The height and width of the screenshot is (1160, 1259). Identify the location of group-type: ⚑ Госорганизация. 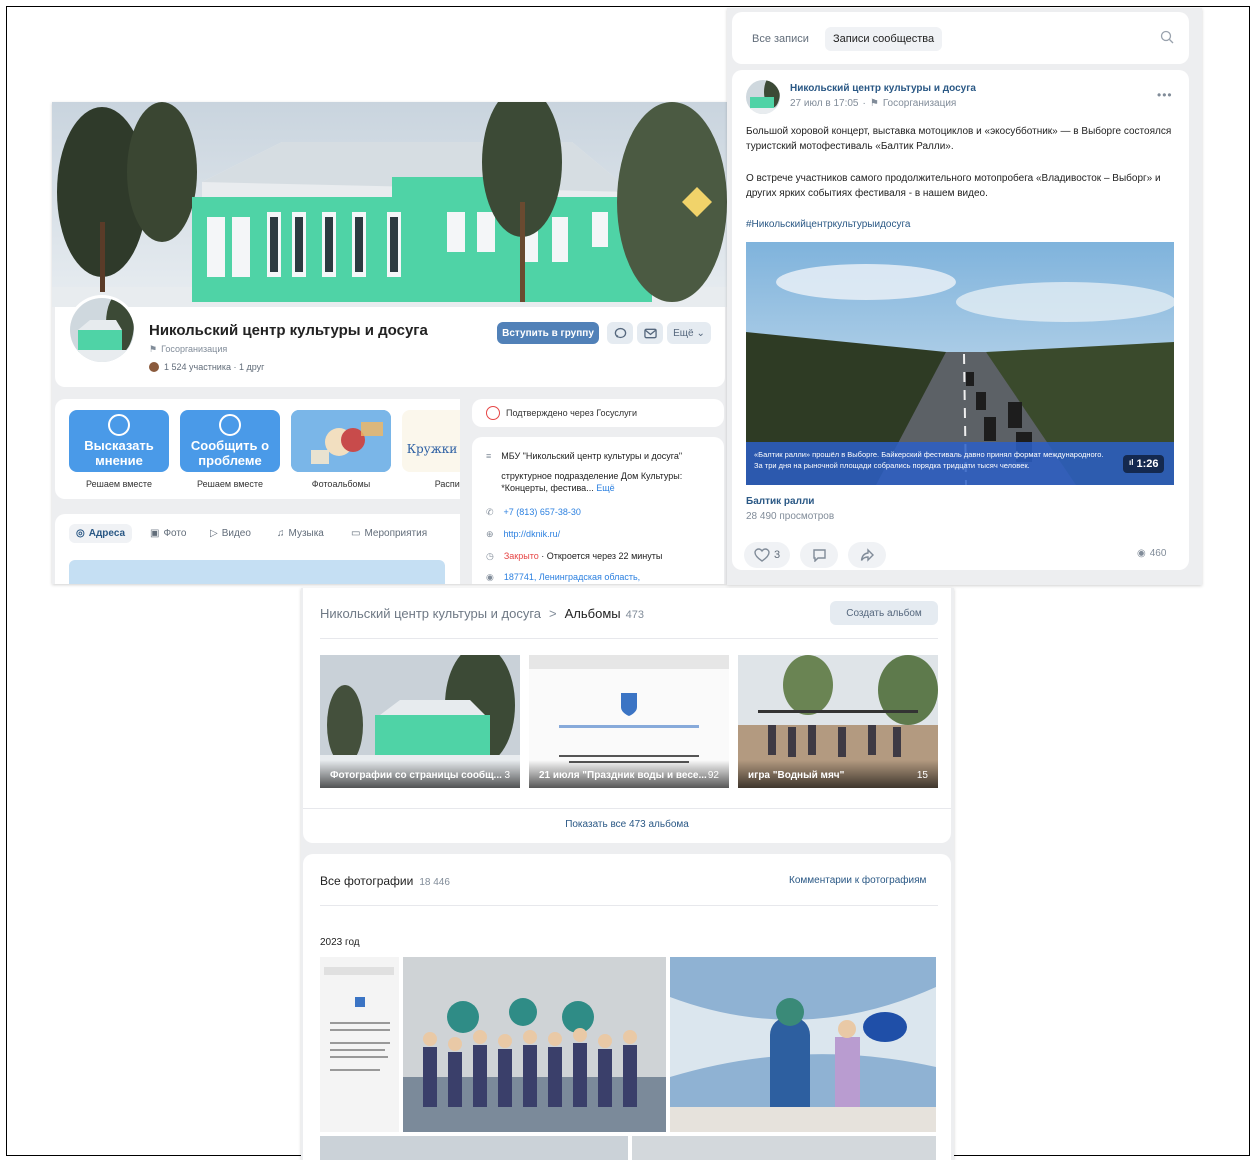
(188, 349).